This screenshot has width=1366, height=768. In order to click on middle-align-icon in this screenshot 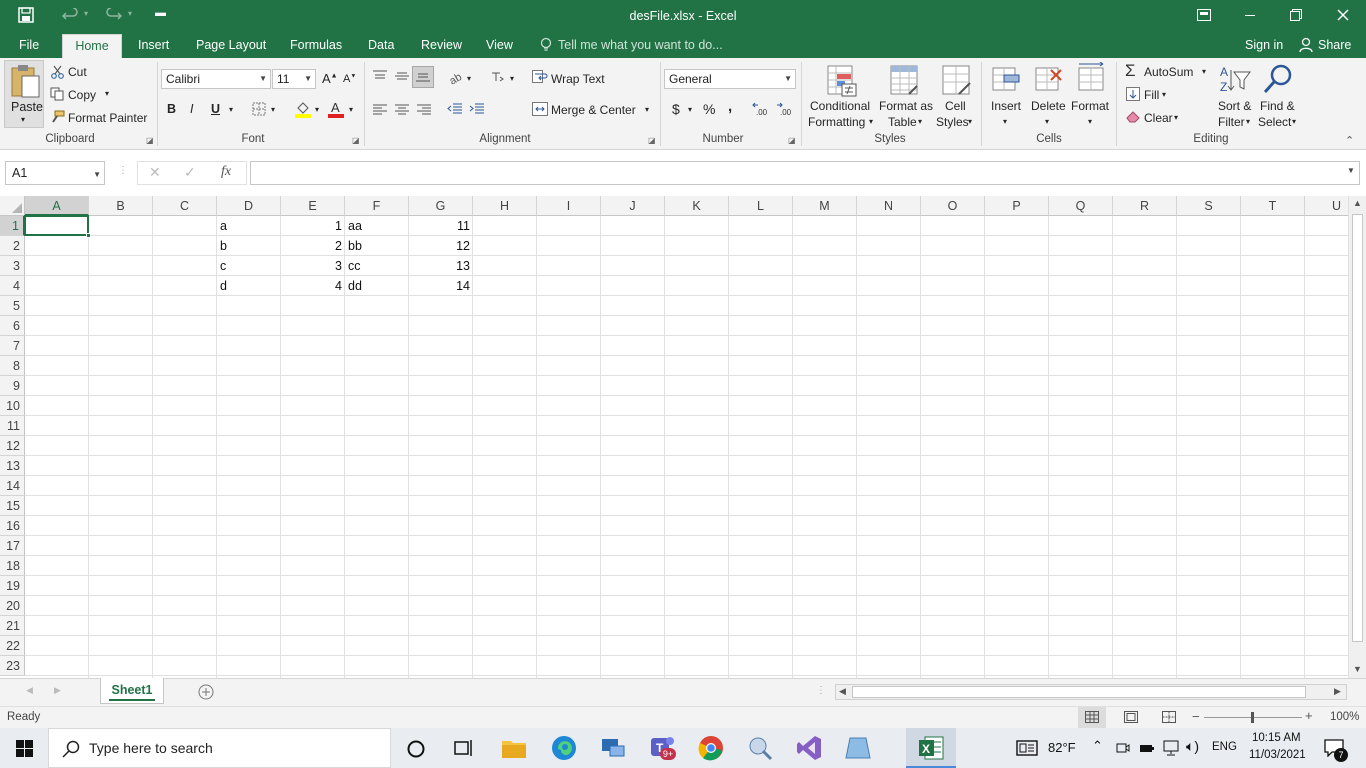, I will do `click(402, 76)`.